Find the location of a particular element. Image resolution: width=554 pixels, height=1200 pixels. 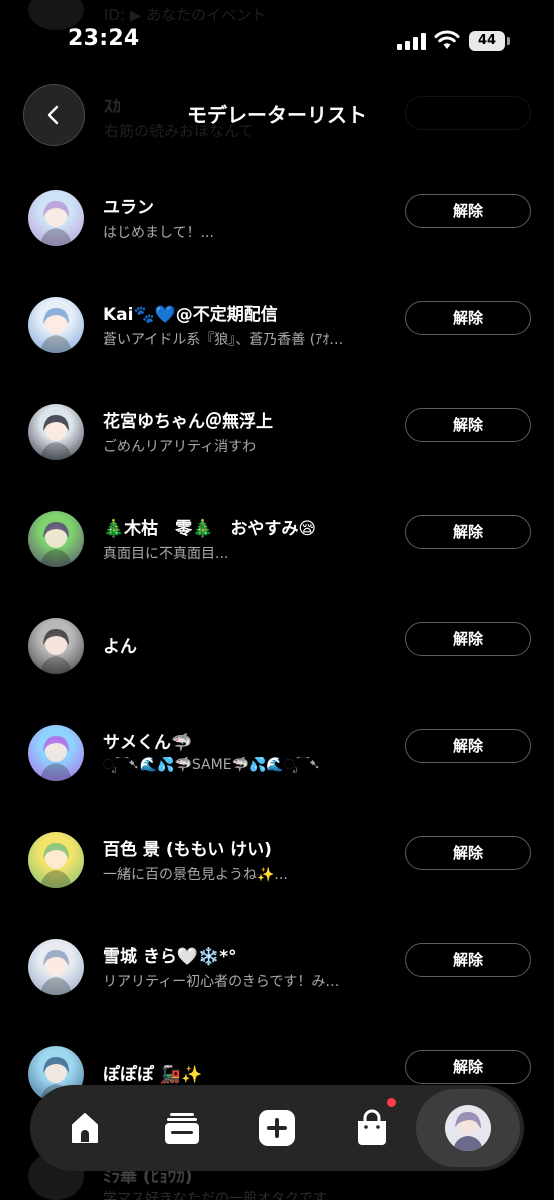

nav-shop is located at coordinates (372, 1128).